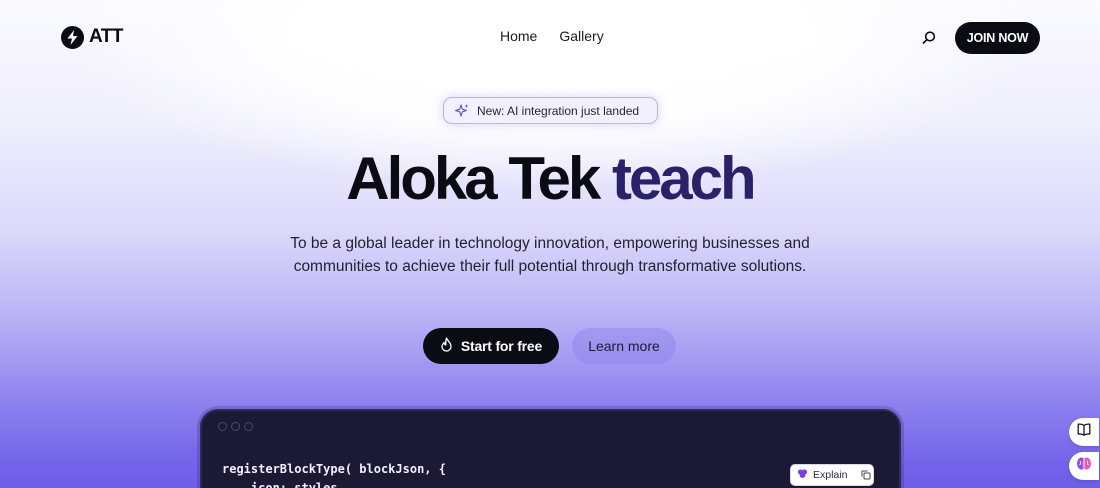 The height and width of the screenshot is (488, 1100). I want to click on bolt-icon, so click(72, 37).